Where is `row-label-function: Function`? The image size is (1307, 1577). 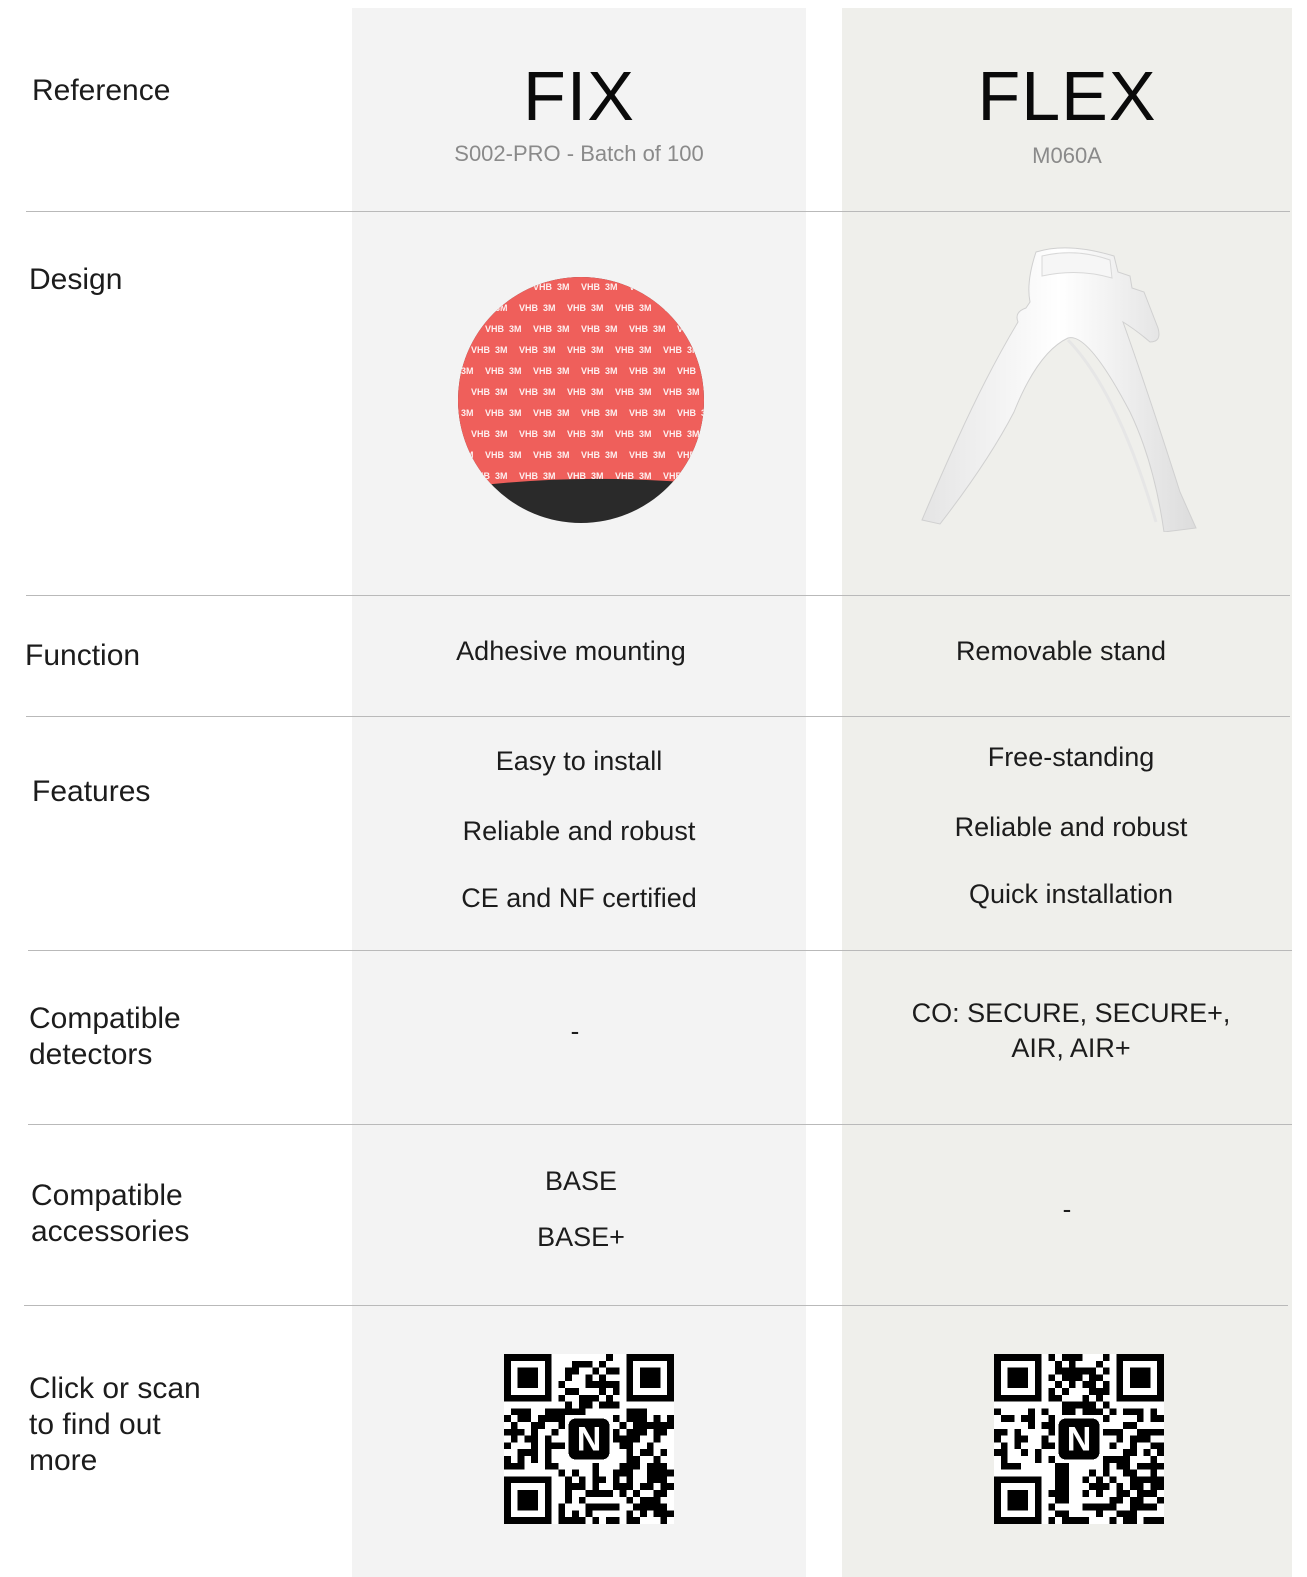 row-label-function: Function is located at coordinates (83, 655).